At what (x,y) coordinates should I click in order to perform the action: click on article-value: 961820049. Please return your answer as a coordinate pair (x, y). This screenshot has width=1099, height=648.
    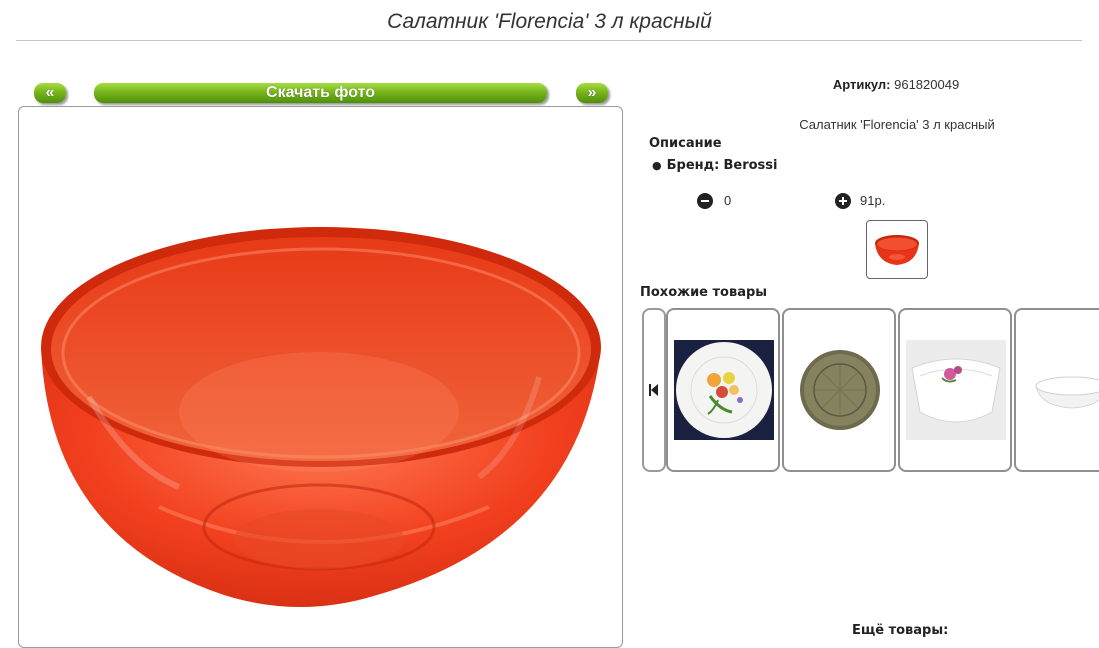
    Looking at the image, I should click on (927, 84).